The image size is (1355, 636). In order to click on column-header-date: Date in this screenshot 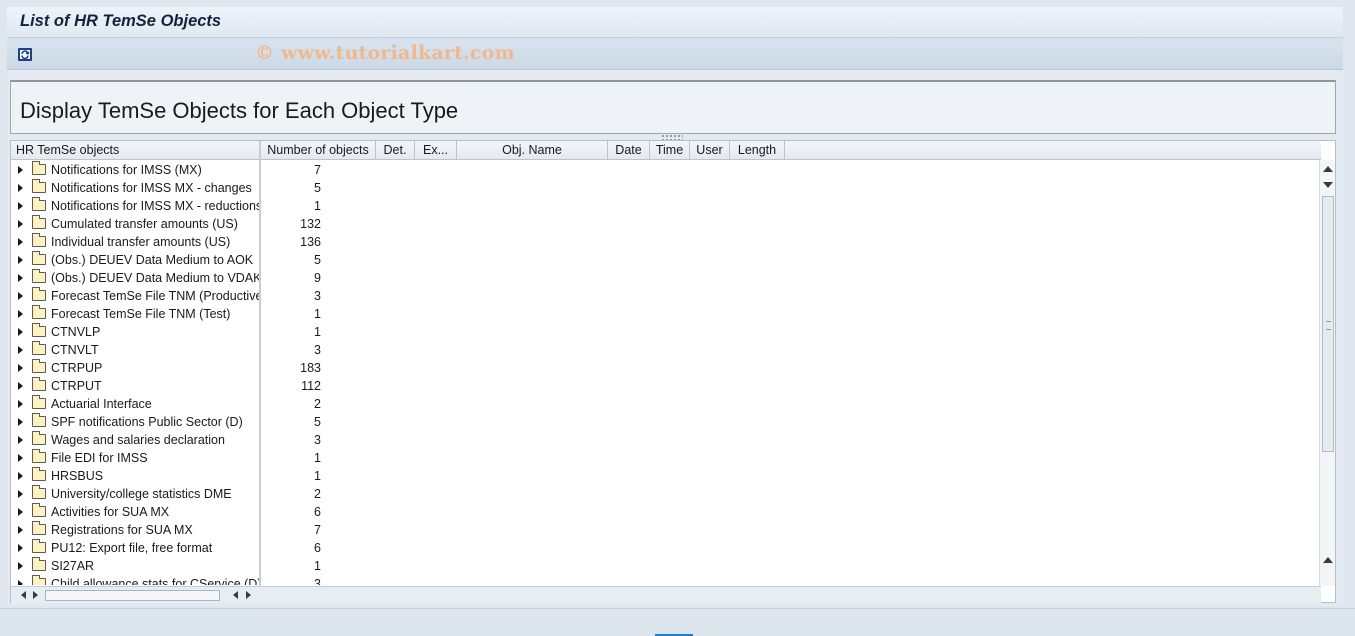, I will do `click(629, 150)`.